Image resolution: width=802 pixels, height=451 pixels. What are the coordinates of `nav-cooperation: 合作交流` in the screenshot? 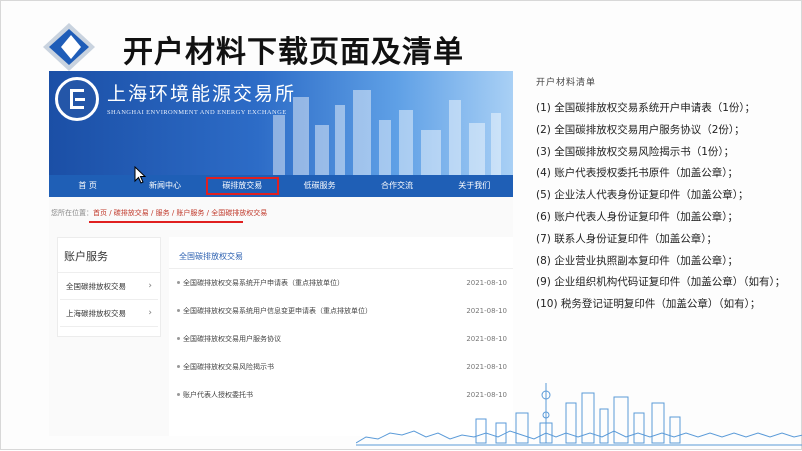 It's located at (396, 186).